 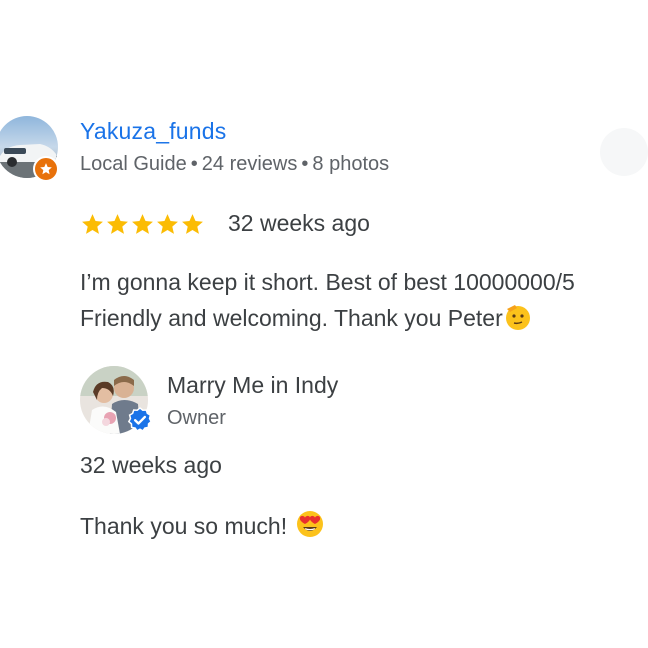 I want to click on review-text-line-2: Friendly and welcoming. Thank you Peter, so click(x=327, y=320).